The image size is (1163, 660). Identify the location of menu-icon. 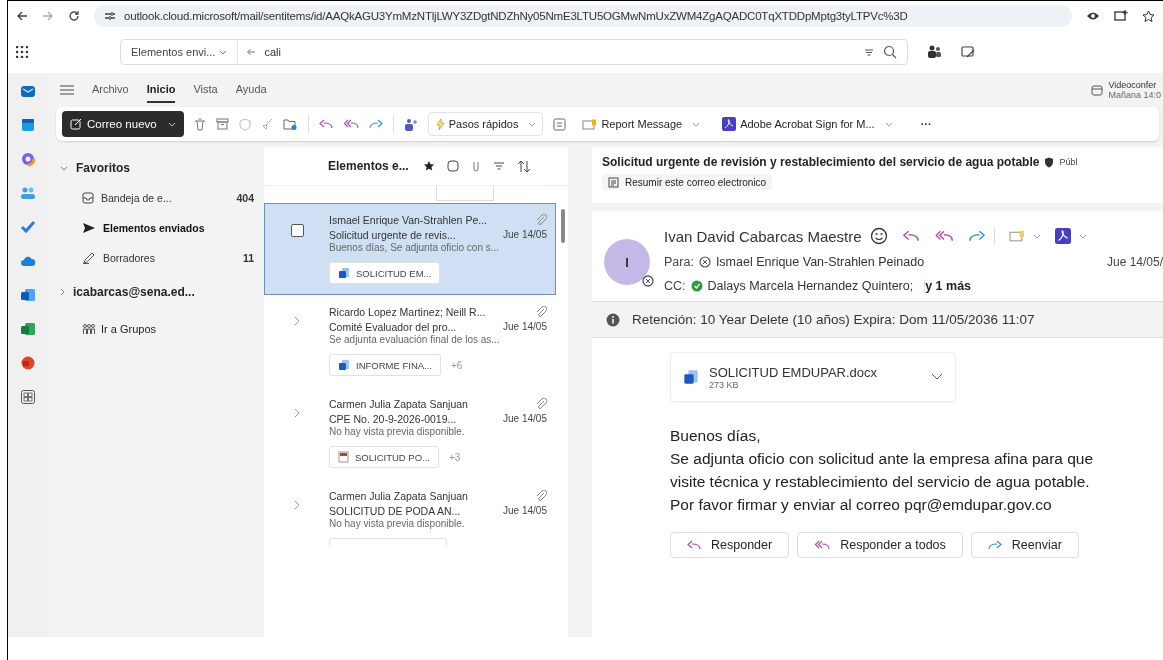
(67, 90).